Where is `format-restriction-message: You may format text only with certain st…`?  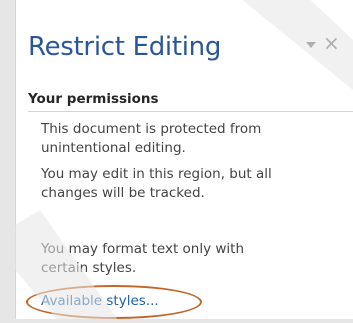
format-restriction-message: You may format text only with certain st… is located at coordinates (143, 258).